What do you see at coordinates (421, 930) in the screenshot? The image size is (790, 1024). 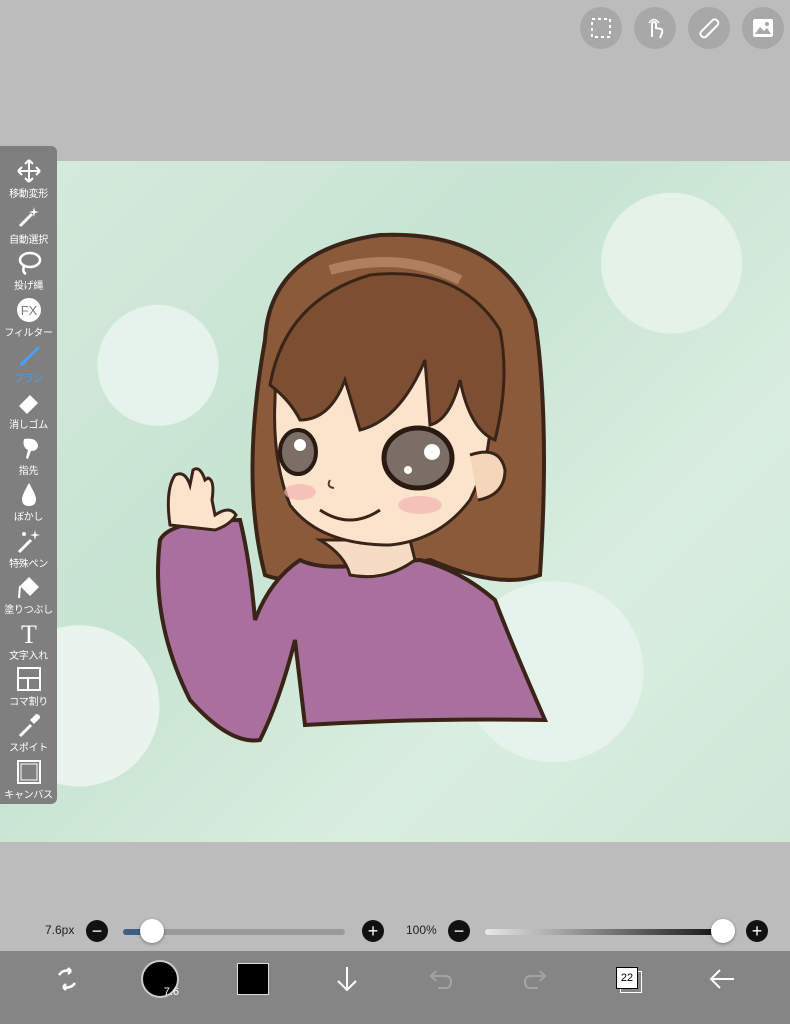 I see `opacity-value: 100%` at bounding box center [421, 930].